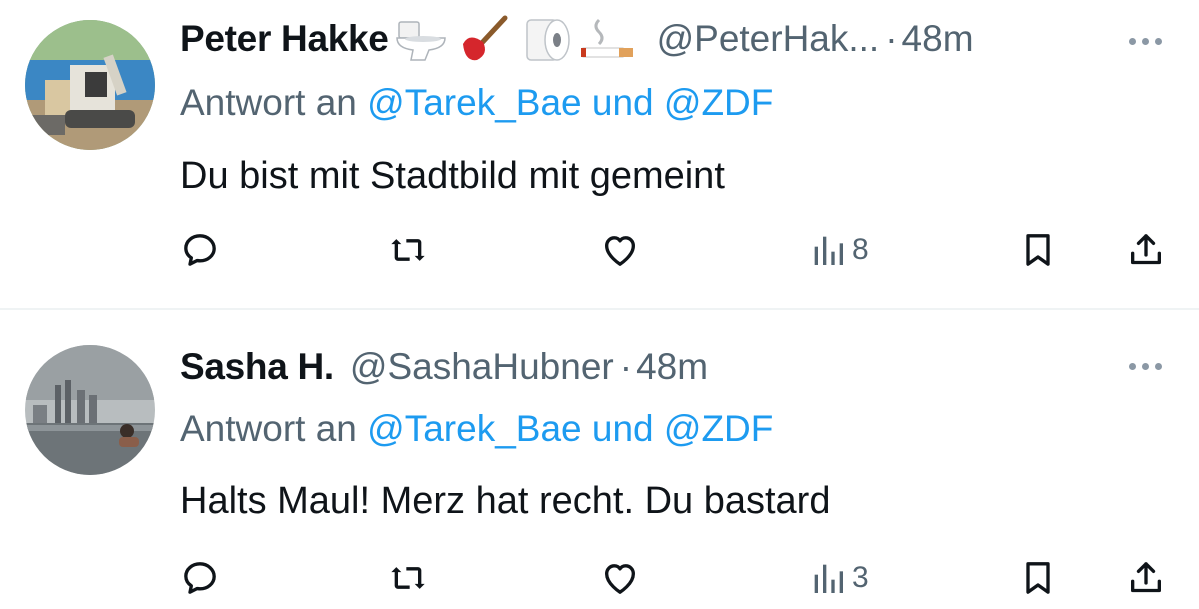 The image size is (1199, 609). I want to click on display-name: Peter Hakke, so click(284, 39).